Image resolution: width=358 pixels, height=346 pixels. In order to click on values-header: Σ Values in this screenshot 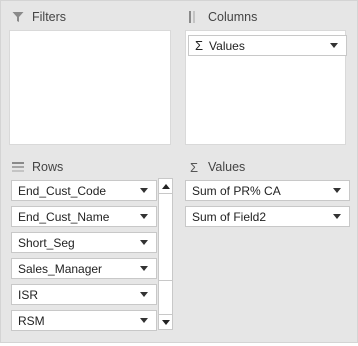, I will do `click(265, 167)`.